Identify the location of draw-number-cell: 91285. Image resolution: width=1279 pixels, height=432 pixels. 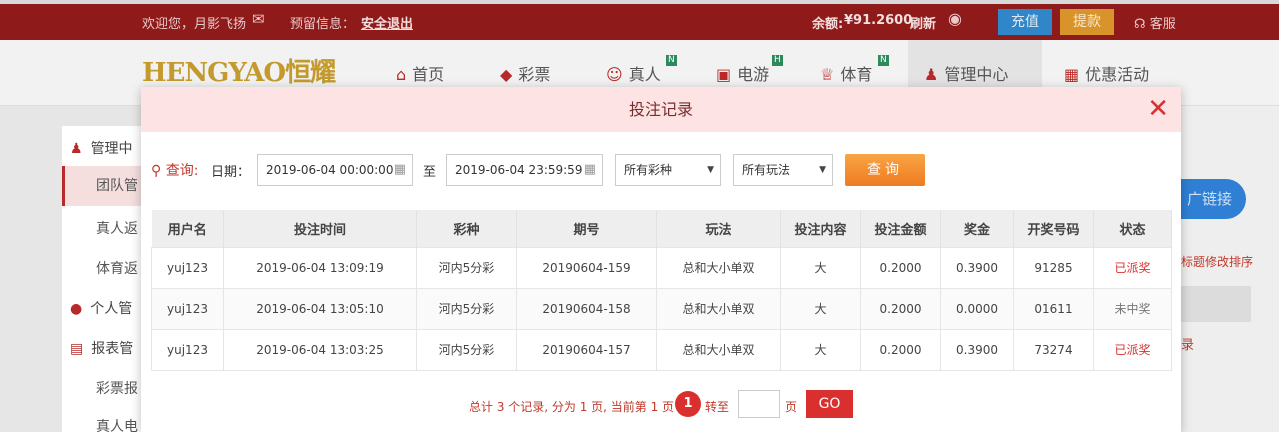
(1053, 267).